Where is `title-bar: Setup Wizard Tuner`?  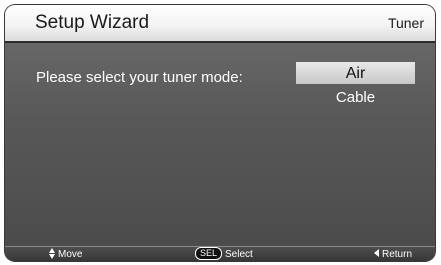
title-bar: Setup Wizard Tuner is located at coordinates (220, 24).